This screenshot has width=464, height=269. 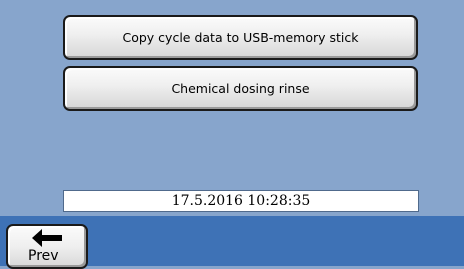 I want to click on copy-cycle-data-label: Copy cycle data to USB-memory stick, so click(x=240, y=37).